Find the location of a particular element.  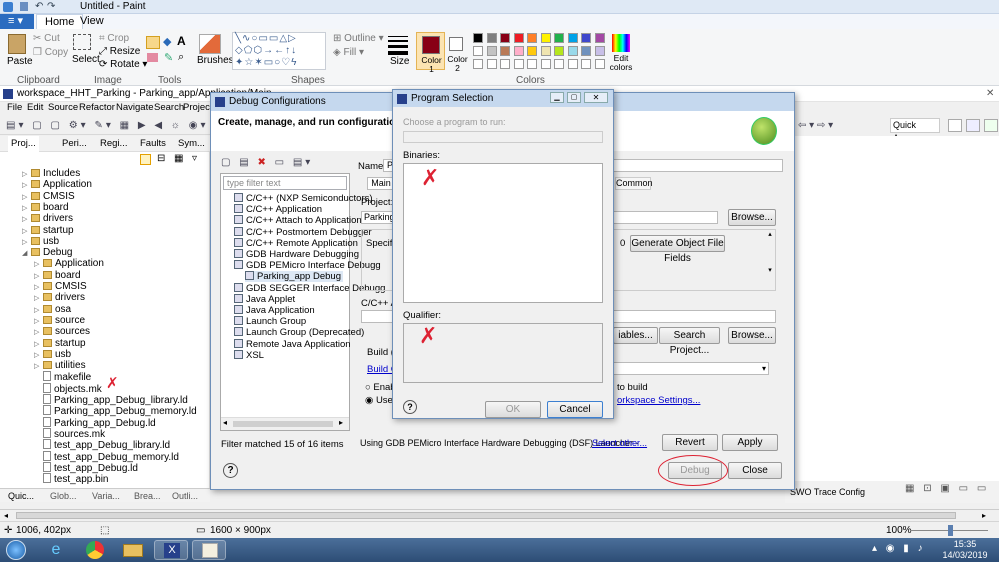

paint-file-menu-button: ≡ ▾ is located at coordinates (17, 21).